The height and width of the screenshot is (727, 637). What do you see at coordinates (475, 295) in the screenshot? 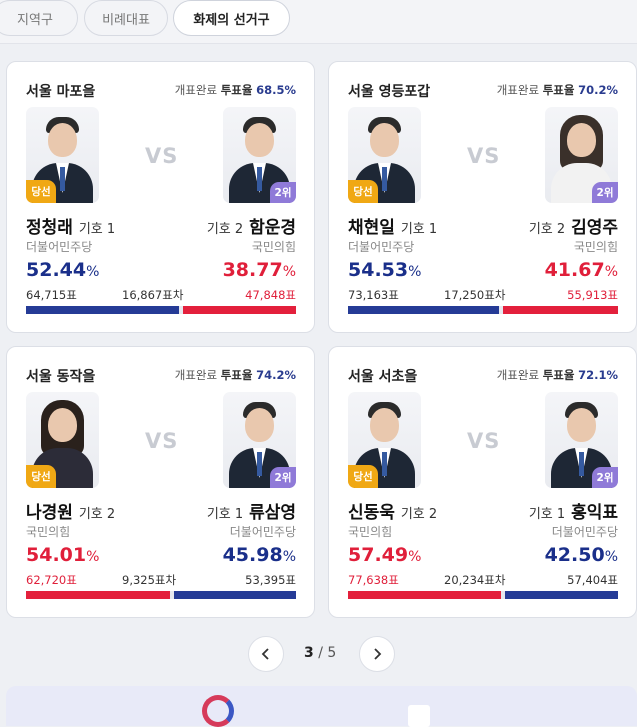
I see `vote-difference: 17,250표차` at bounding box center [475, 295].